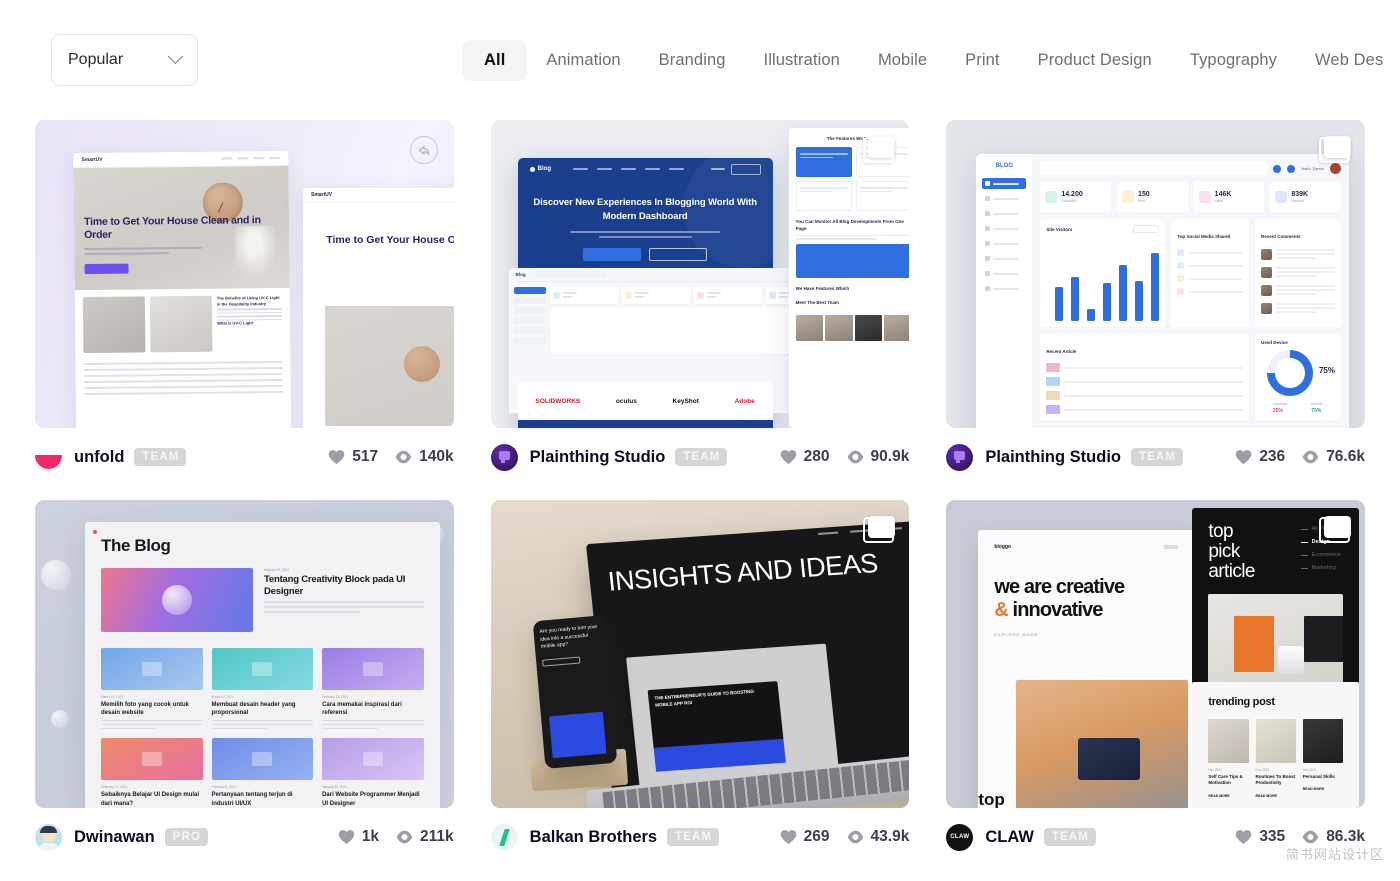 This screenshot has height=881, width=1400. What do you see at coordinates (1348, 60) in the screenshot?
I see `tab-web-design: Web Des` at bounding box center [1348, 60].